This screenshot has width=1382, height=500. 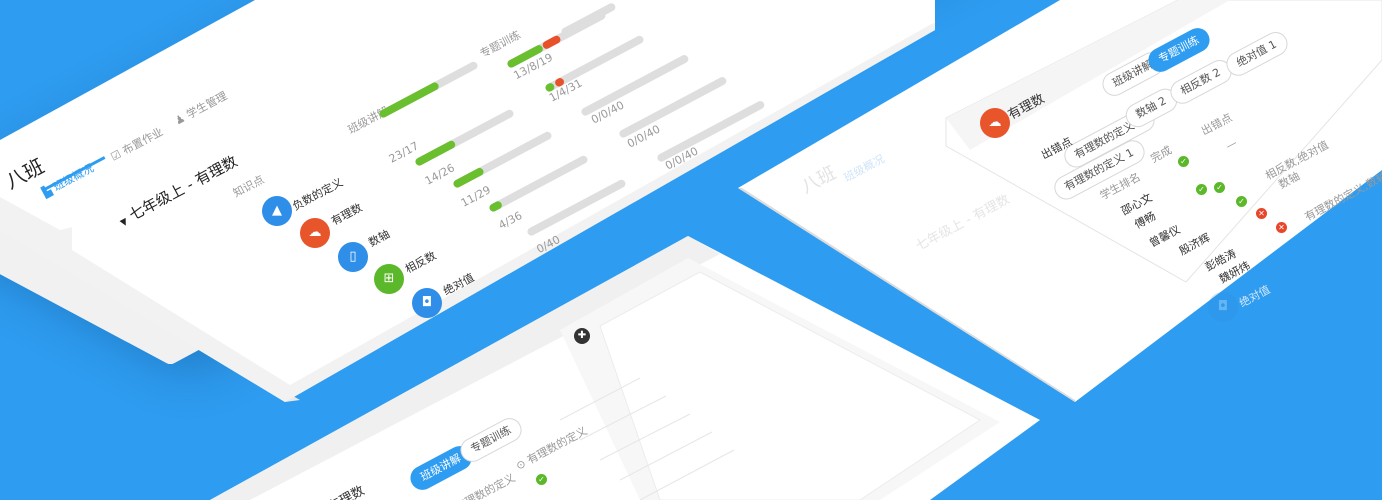 I want to click on bottom-list-lines, so click(x=647, y=438).